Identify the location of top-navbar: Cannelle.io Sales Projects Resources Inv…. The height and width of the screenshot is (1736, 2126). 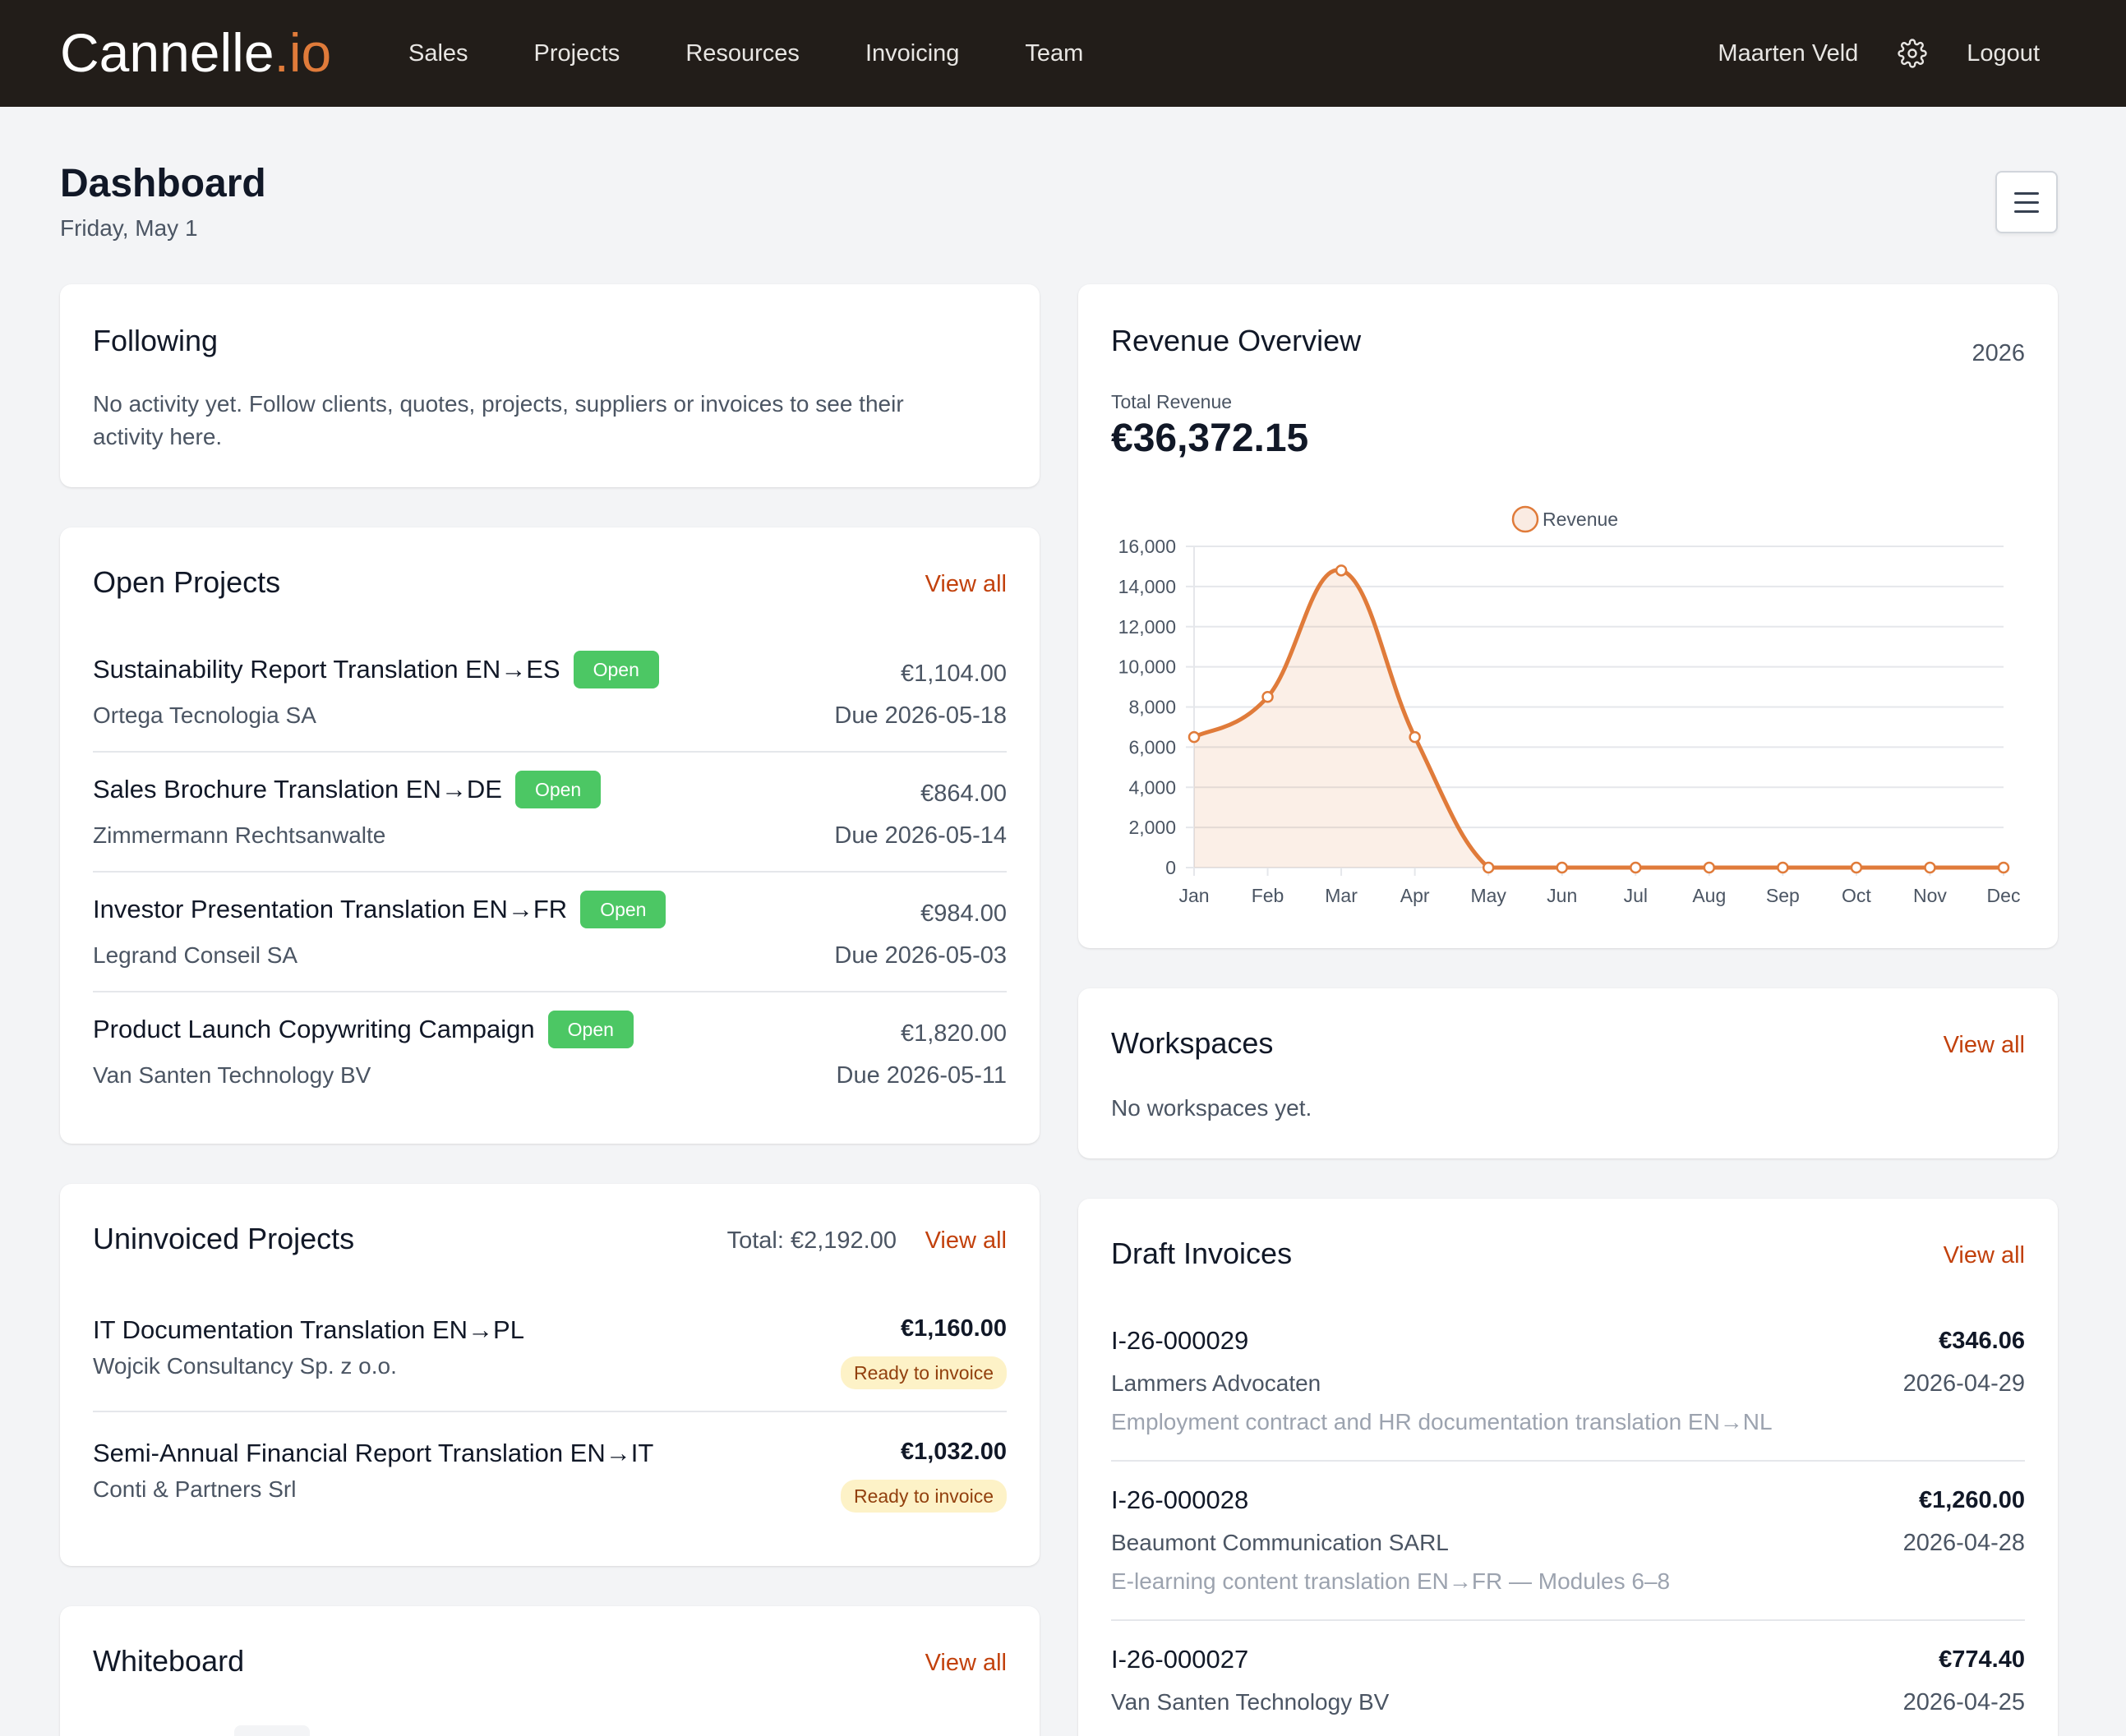
(1063, 54).